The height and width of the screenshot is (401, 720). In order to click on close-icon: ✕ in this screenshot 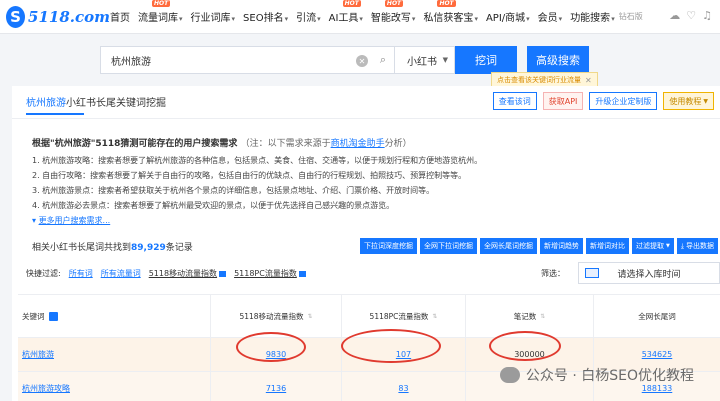, I will do `click(588, 80)`.